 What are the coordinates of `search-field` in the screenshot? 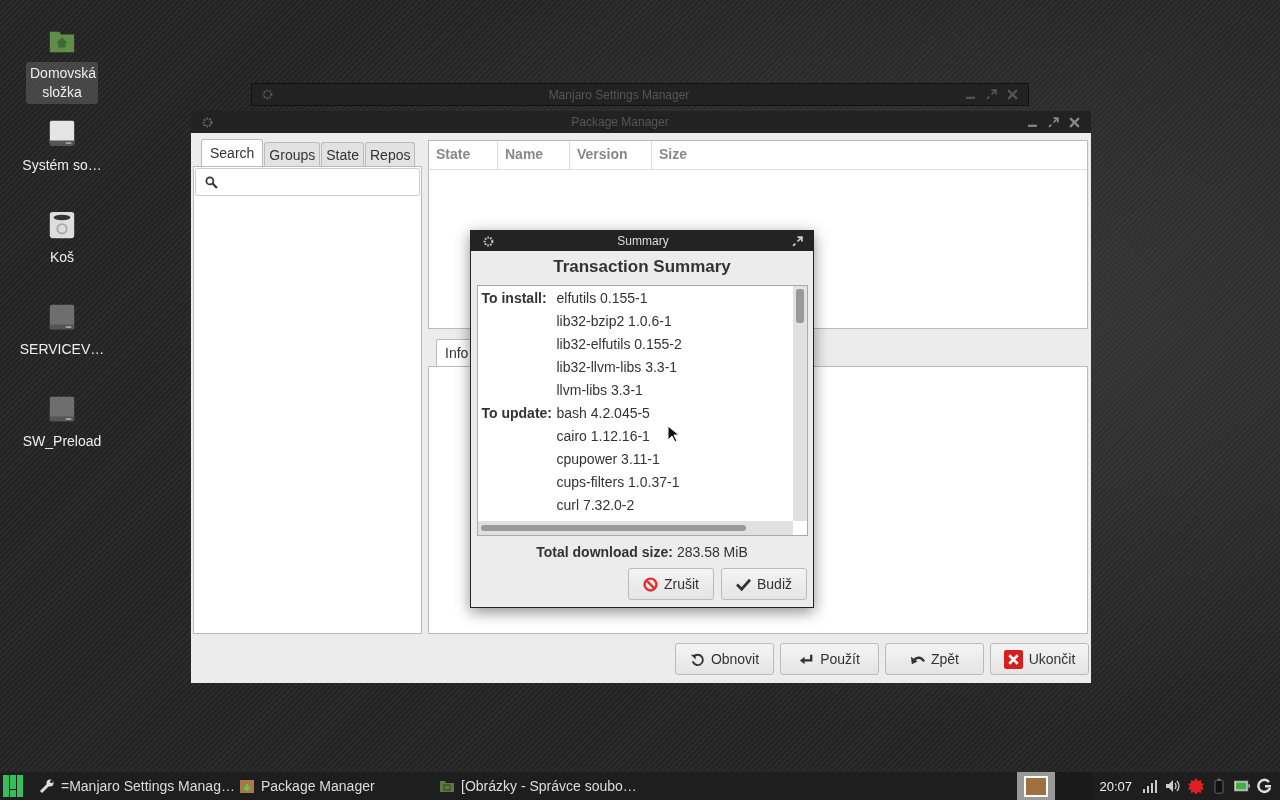 It's located at (307, 182).